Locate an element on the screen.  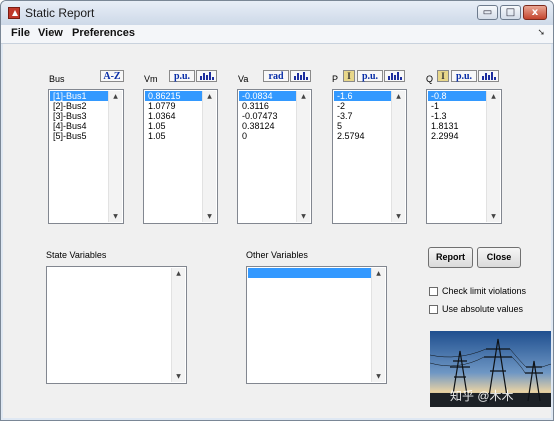
va-unit-button: rad is located at coordinates (276, 76).